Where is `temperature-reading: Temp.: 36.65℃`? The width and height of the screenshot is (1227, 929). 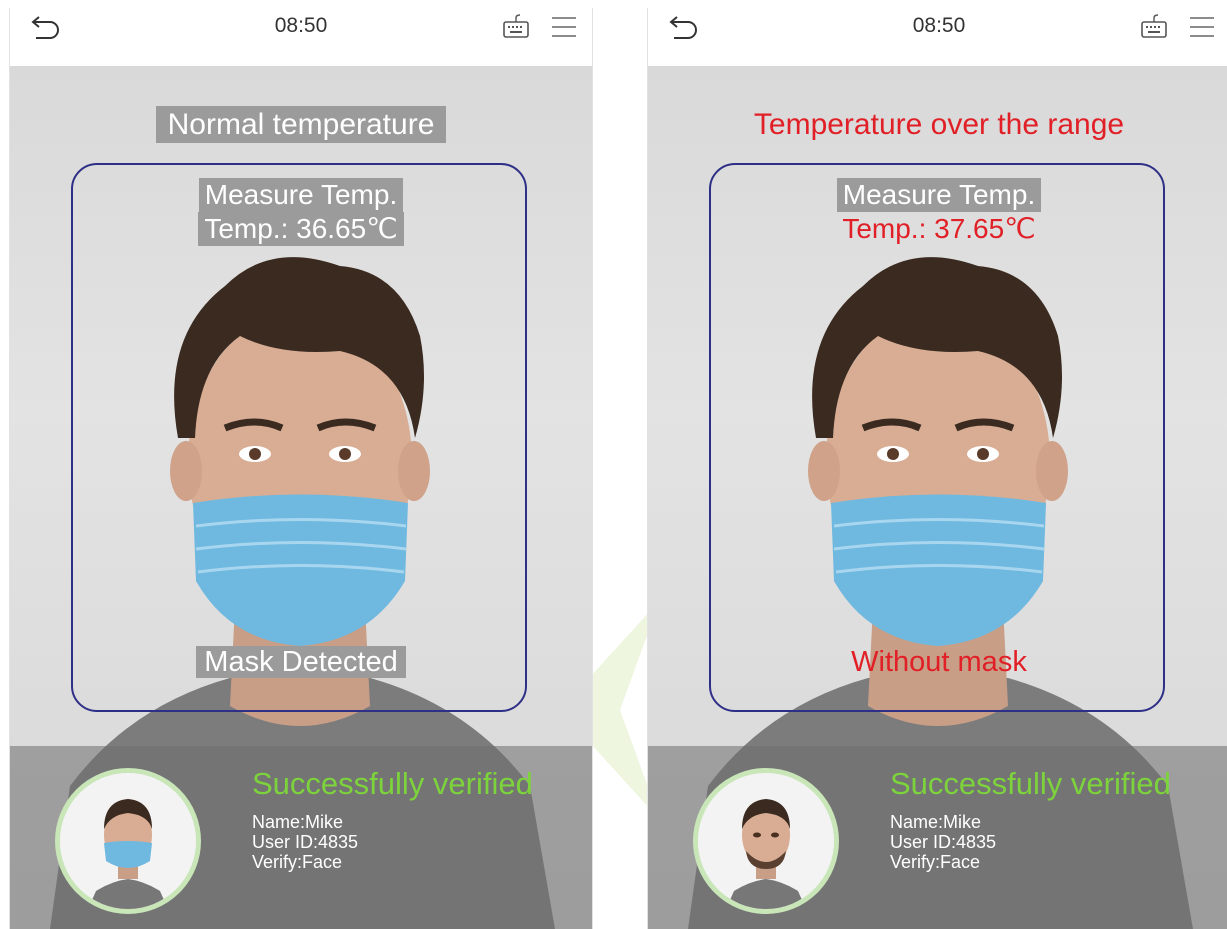 temperature-reading: Temp.: 36.65℃ is located at coordinates (301, 229).